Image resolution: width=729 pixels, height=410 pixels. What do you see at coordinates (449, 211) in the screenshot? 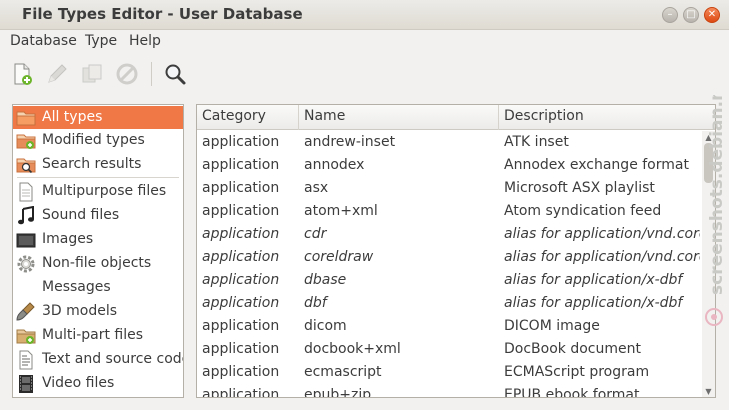
I see `table-row: application atom+xml Atom syndication feed` at bounding box center [449, 211].